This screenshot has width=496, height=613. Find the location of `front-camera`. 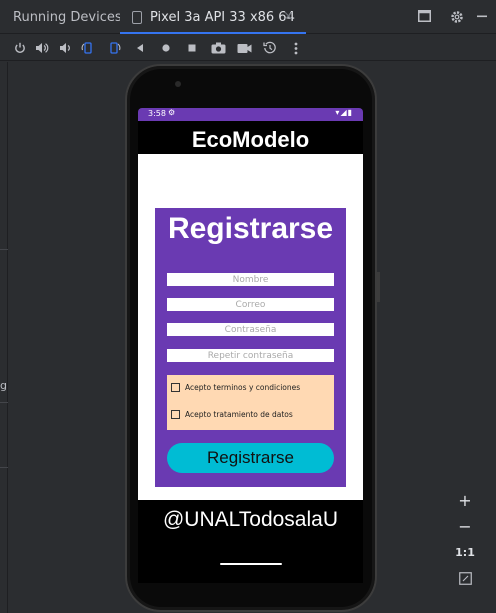

front-camera is located at coordinates (178, 84).